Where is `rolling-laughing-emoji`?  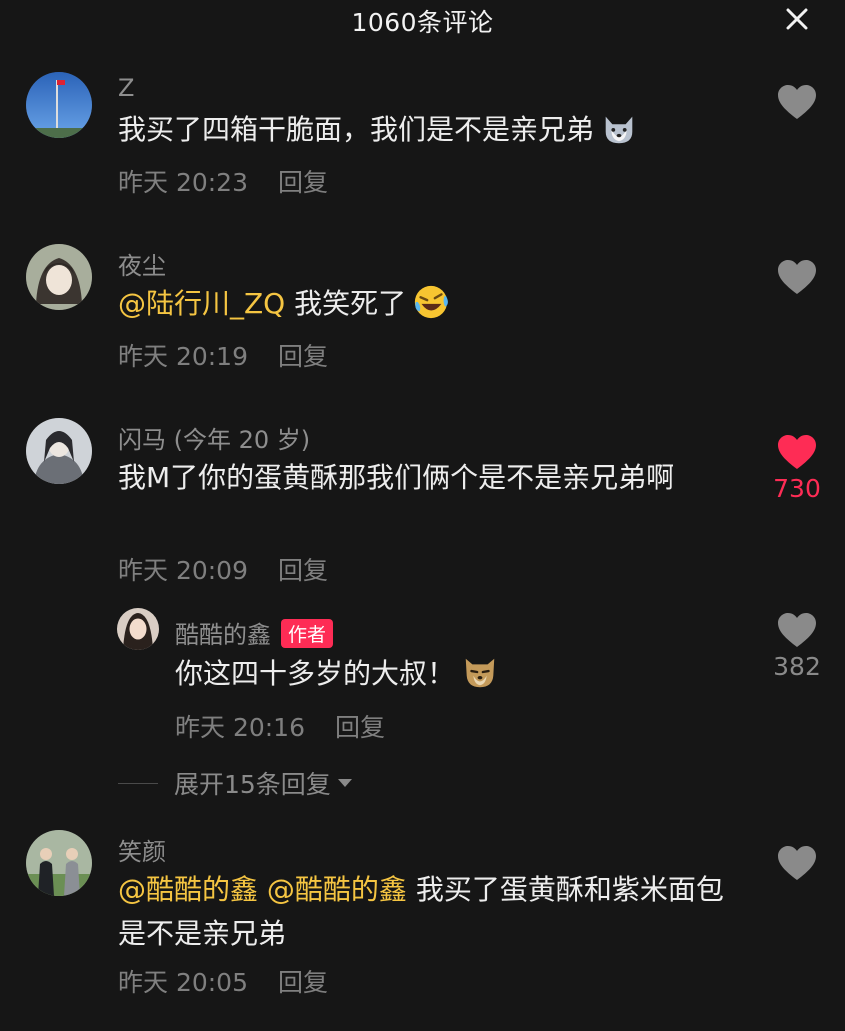 rolling-laughing-emoji is located at coordinates (431, 302).